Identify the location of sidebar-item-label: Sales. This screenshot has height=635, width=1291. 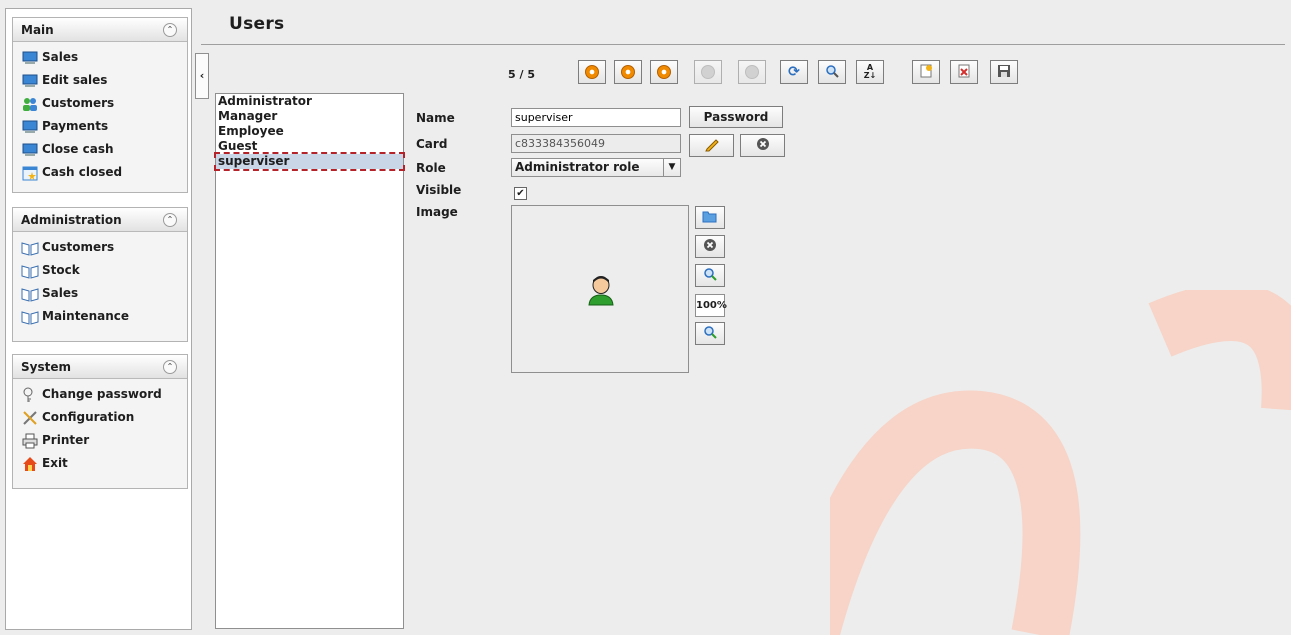
(60, 293).